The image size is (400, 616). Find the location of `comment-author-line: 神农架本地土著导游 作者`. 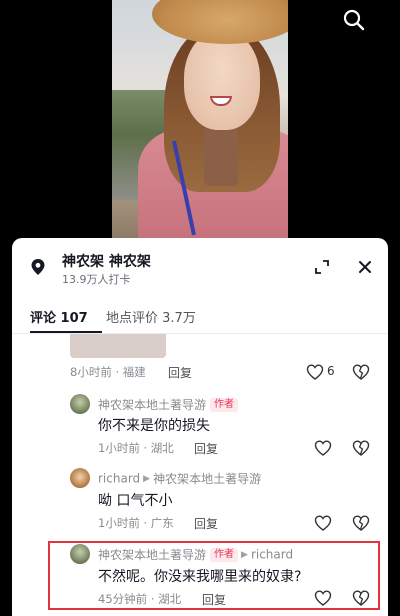

comment-author-line: 神农架本地土著导游 作者 is located at coordinates (168, 404).